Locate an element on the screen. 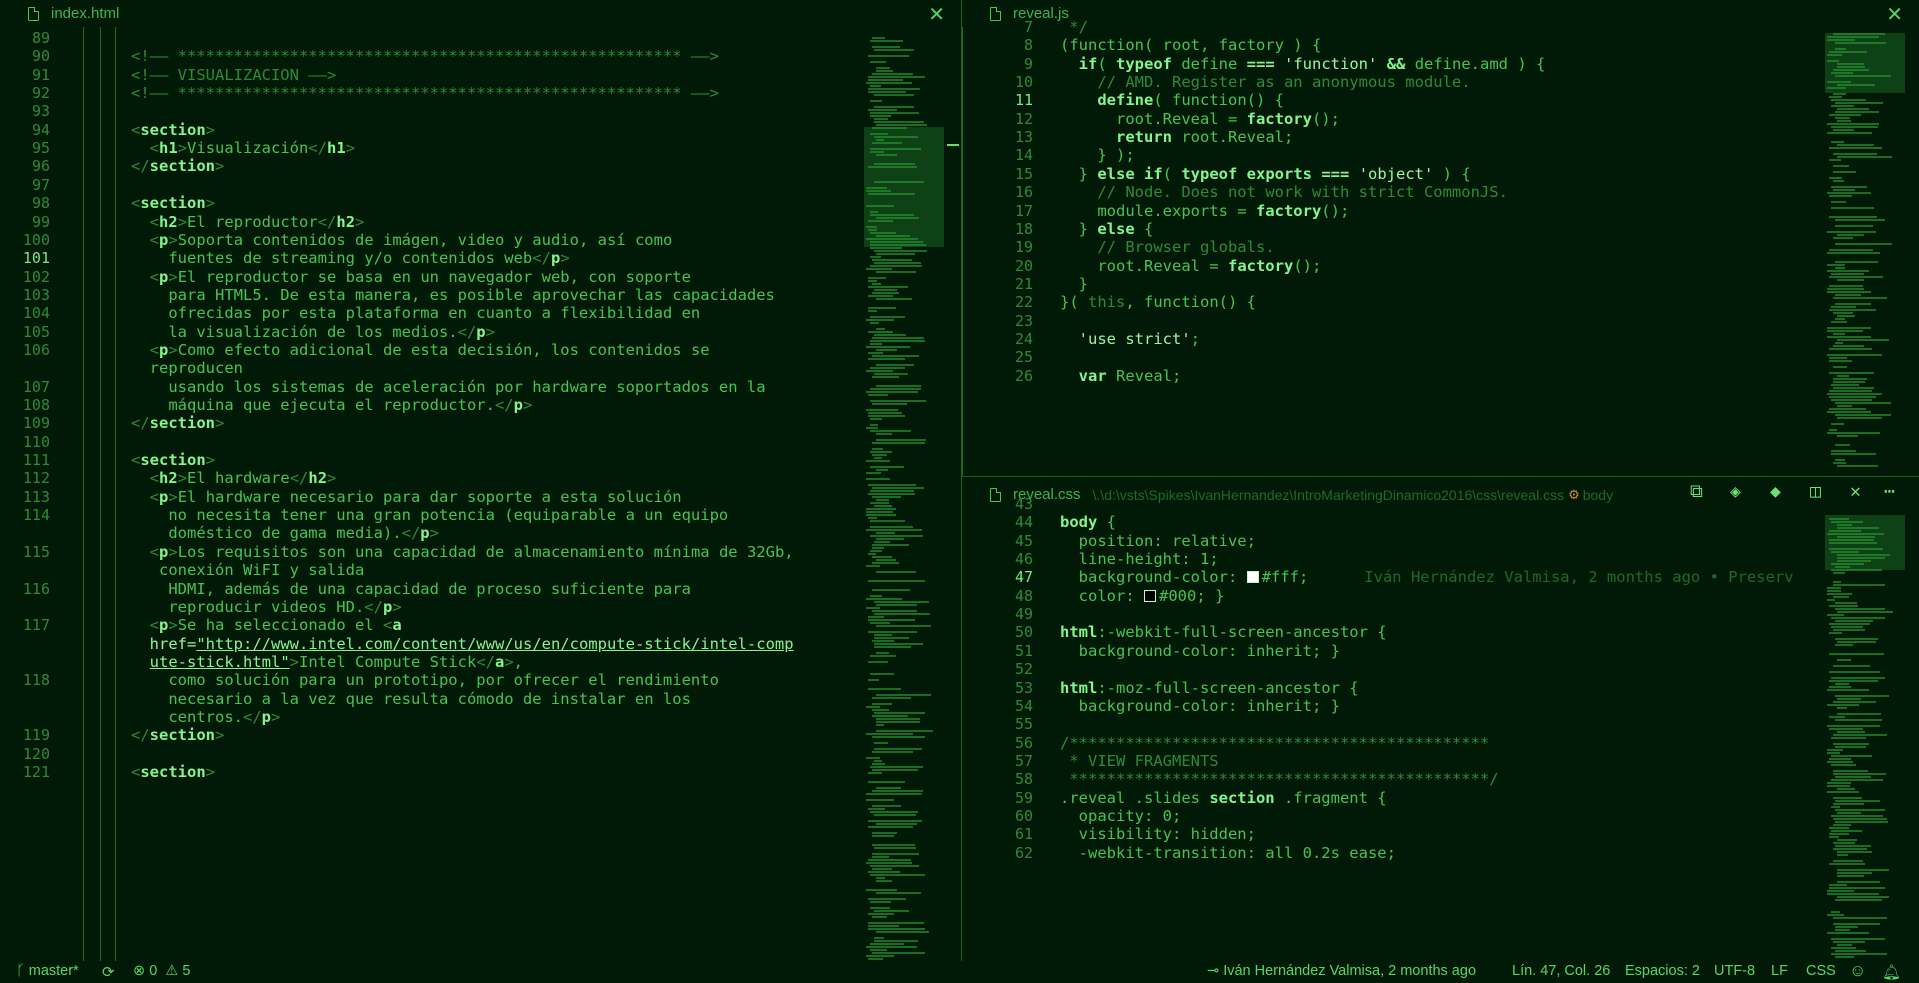 Image resolution: width=1919 pixels, height=983 pixels. code-line: * VIEW FRAGMENTS is located at coordinates (1139, 761).